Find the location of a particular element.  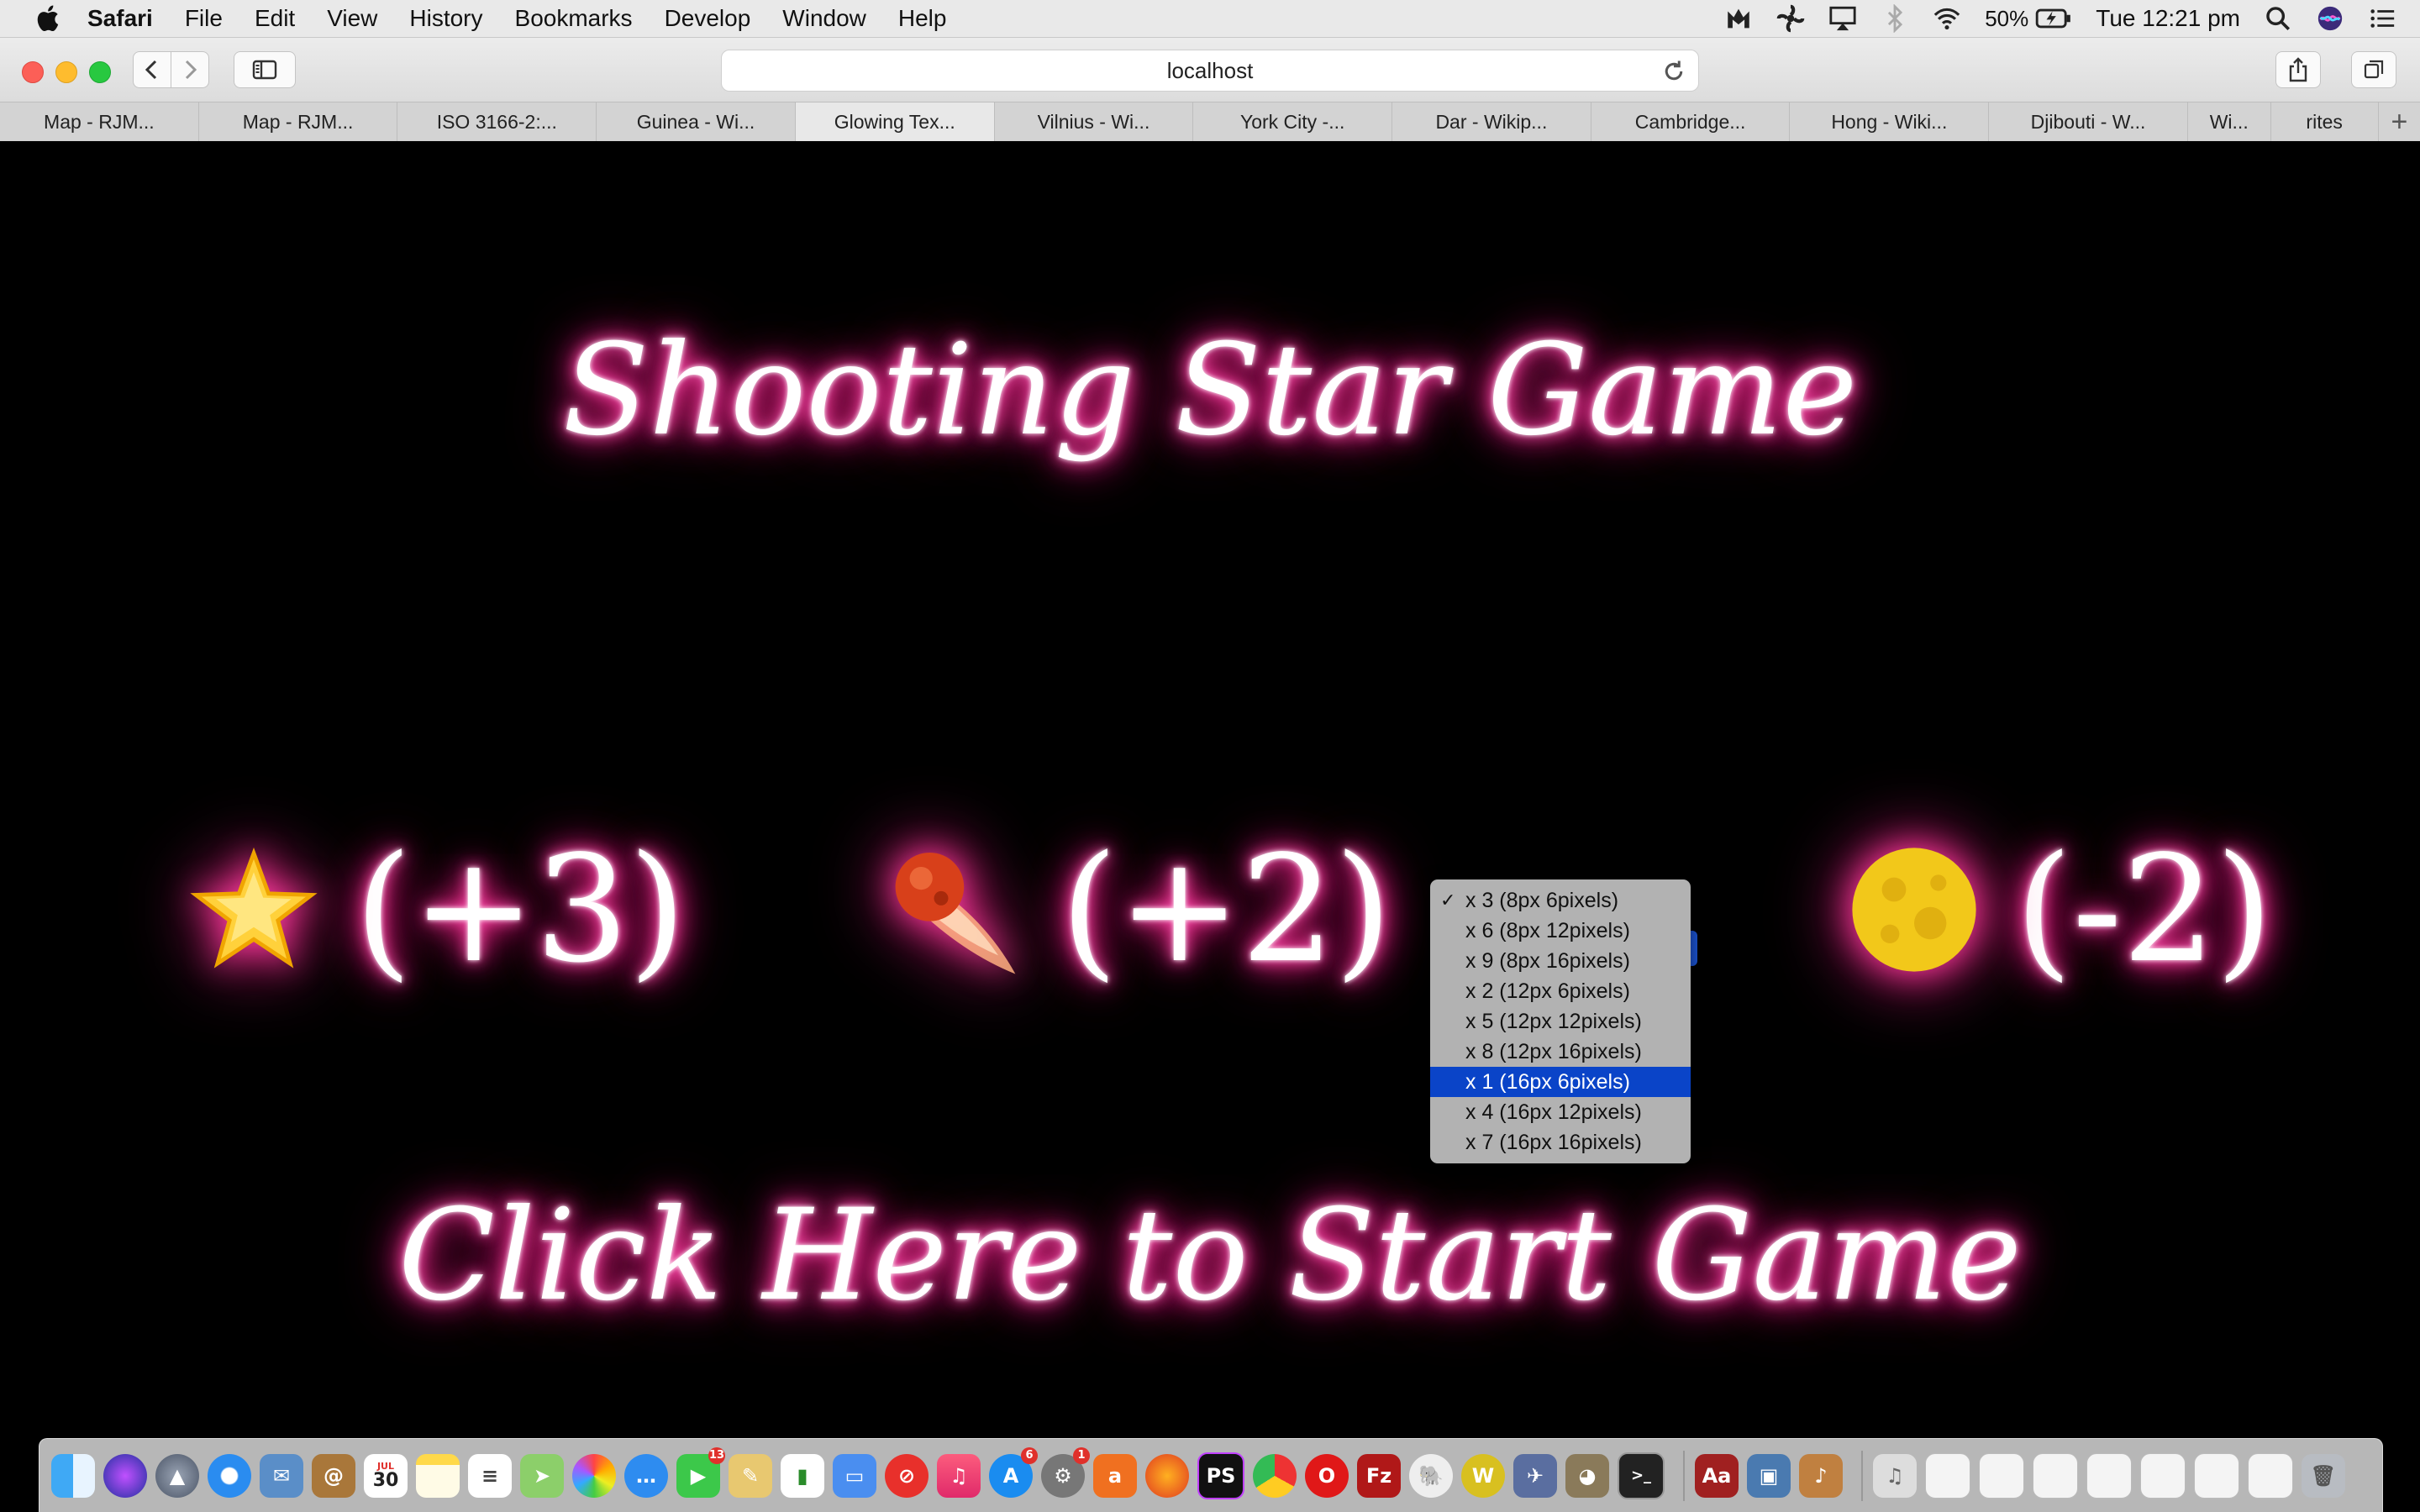

garageband-icon: ♪ is located at coordinates (1821, 1475).